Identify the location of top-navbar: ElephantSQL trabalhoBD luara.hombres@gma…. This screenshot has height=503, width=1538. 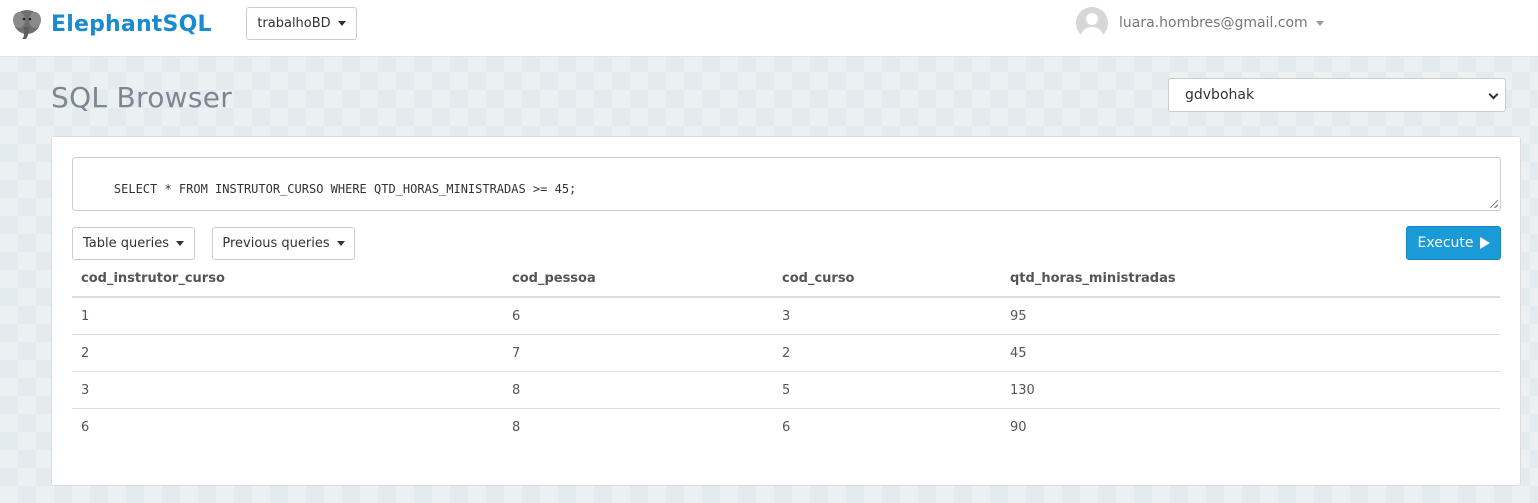
(769, 28).